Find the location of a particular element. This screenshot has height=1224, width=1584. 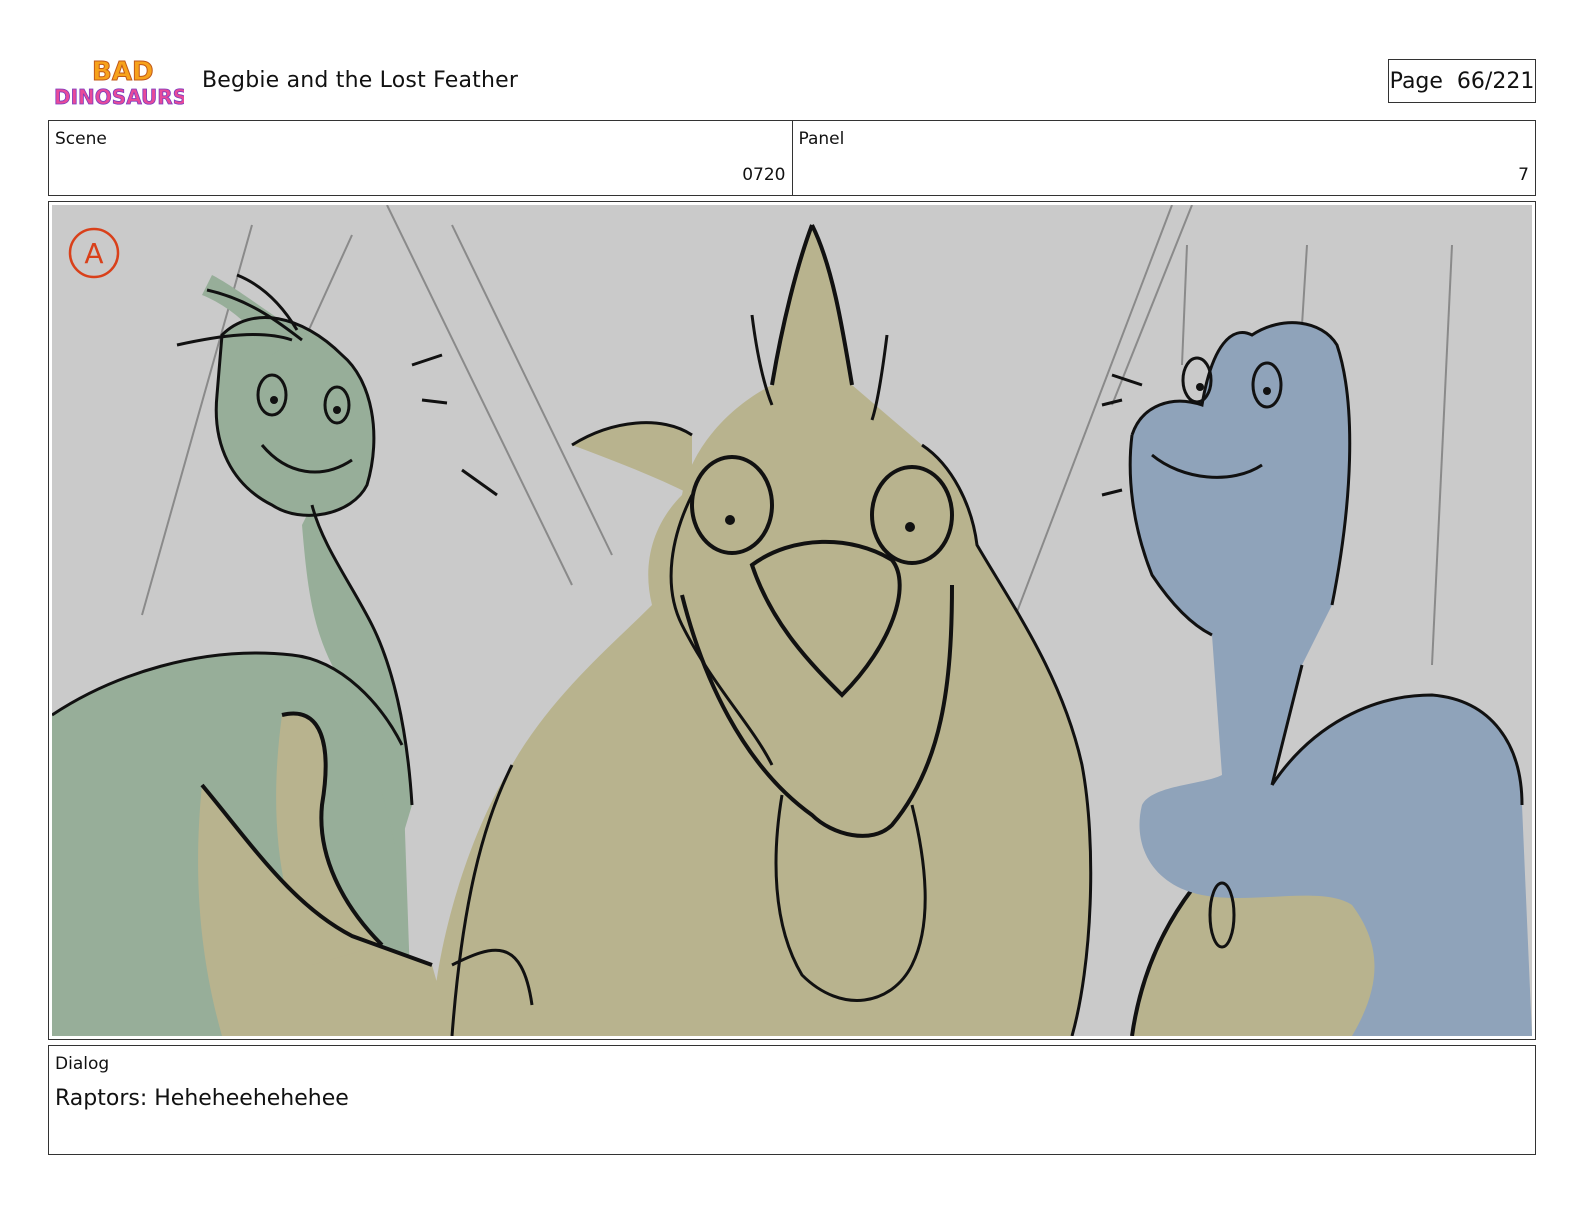

svg-text: DINOSAURS is located at coordinates (119, 97).